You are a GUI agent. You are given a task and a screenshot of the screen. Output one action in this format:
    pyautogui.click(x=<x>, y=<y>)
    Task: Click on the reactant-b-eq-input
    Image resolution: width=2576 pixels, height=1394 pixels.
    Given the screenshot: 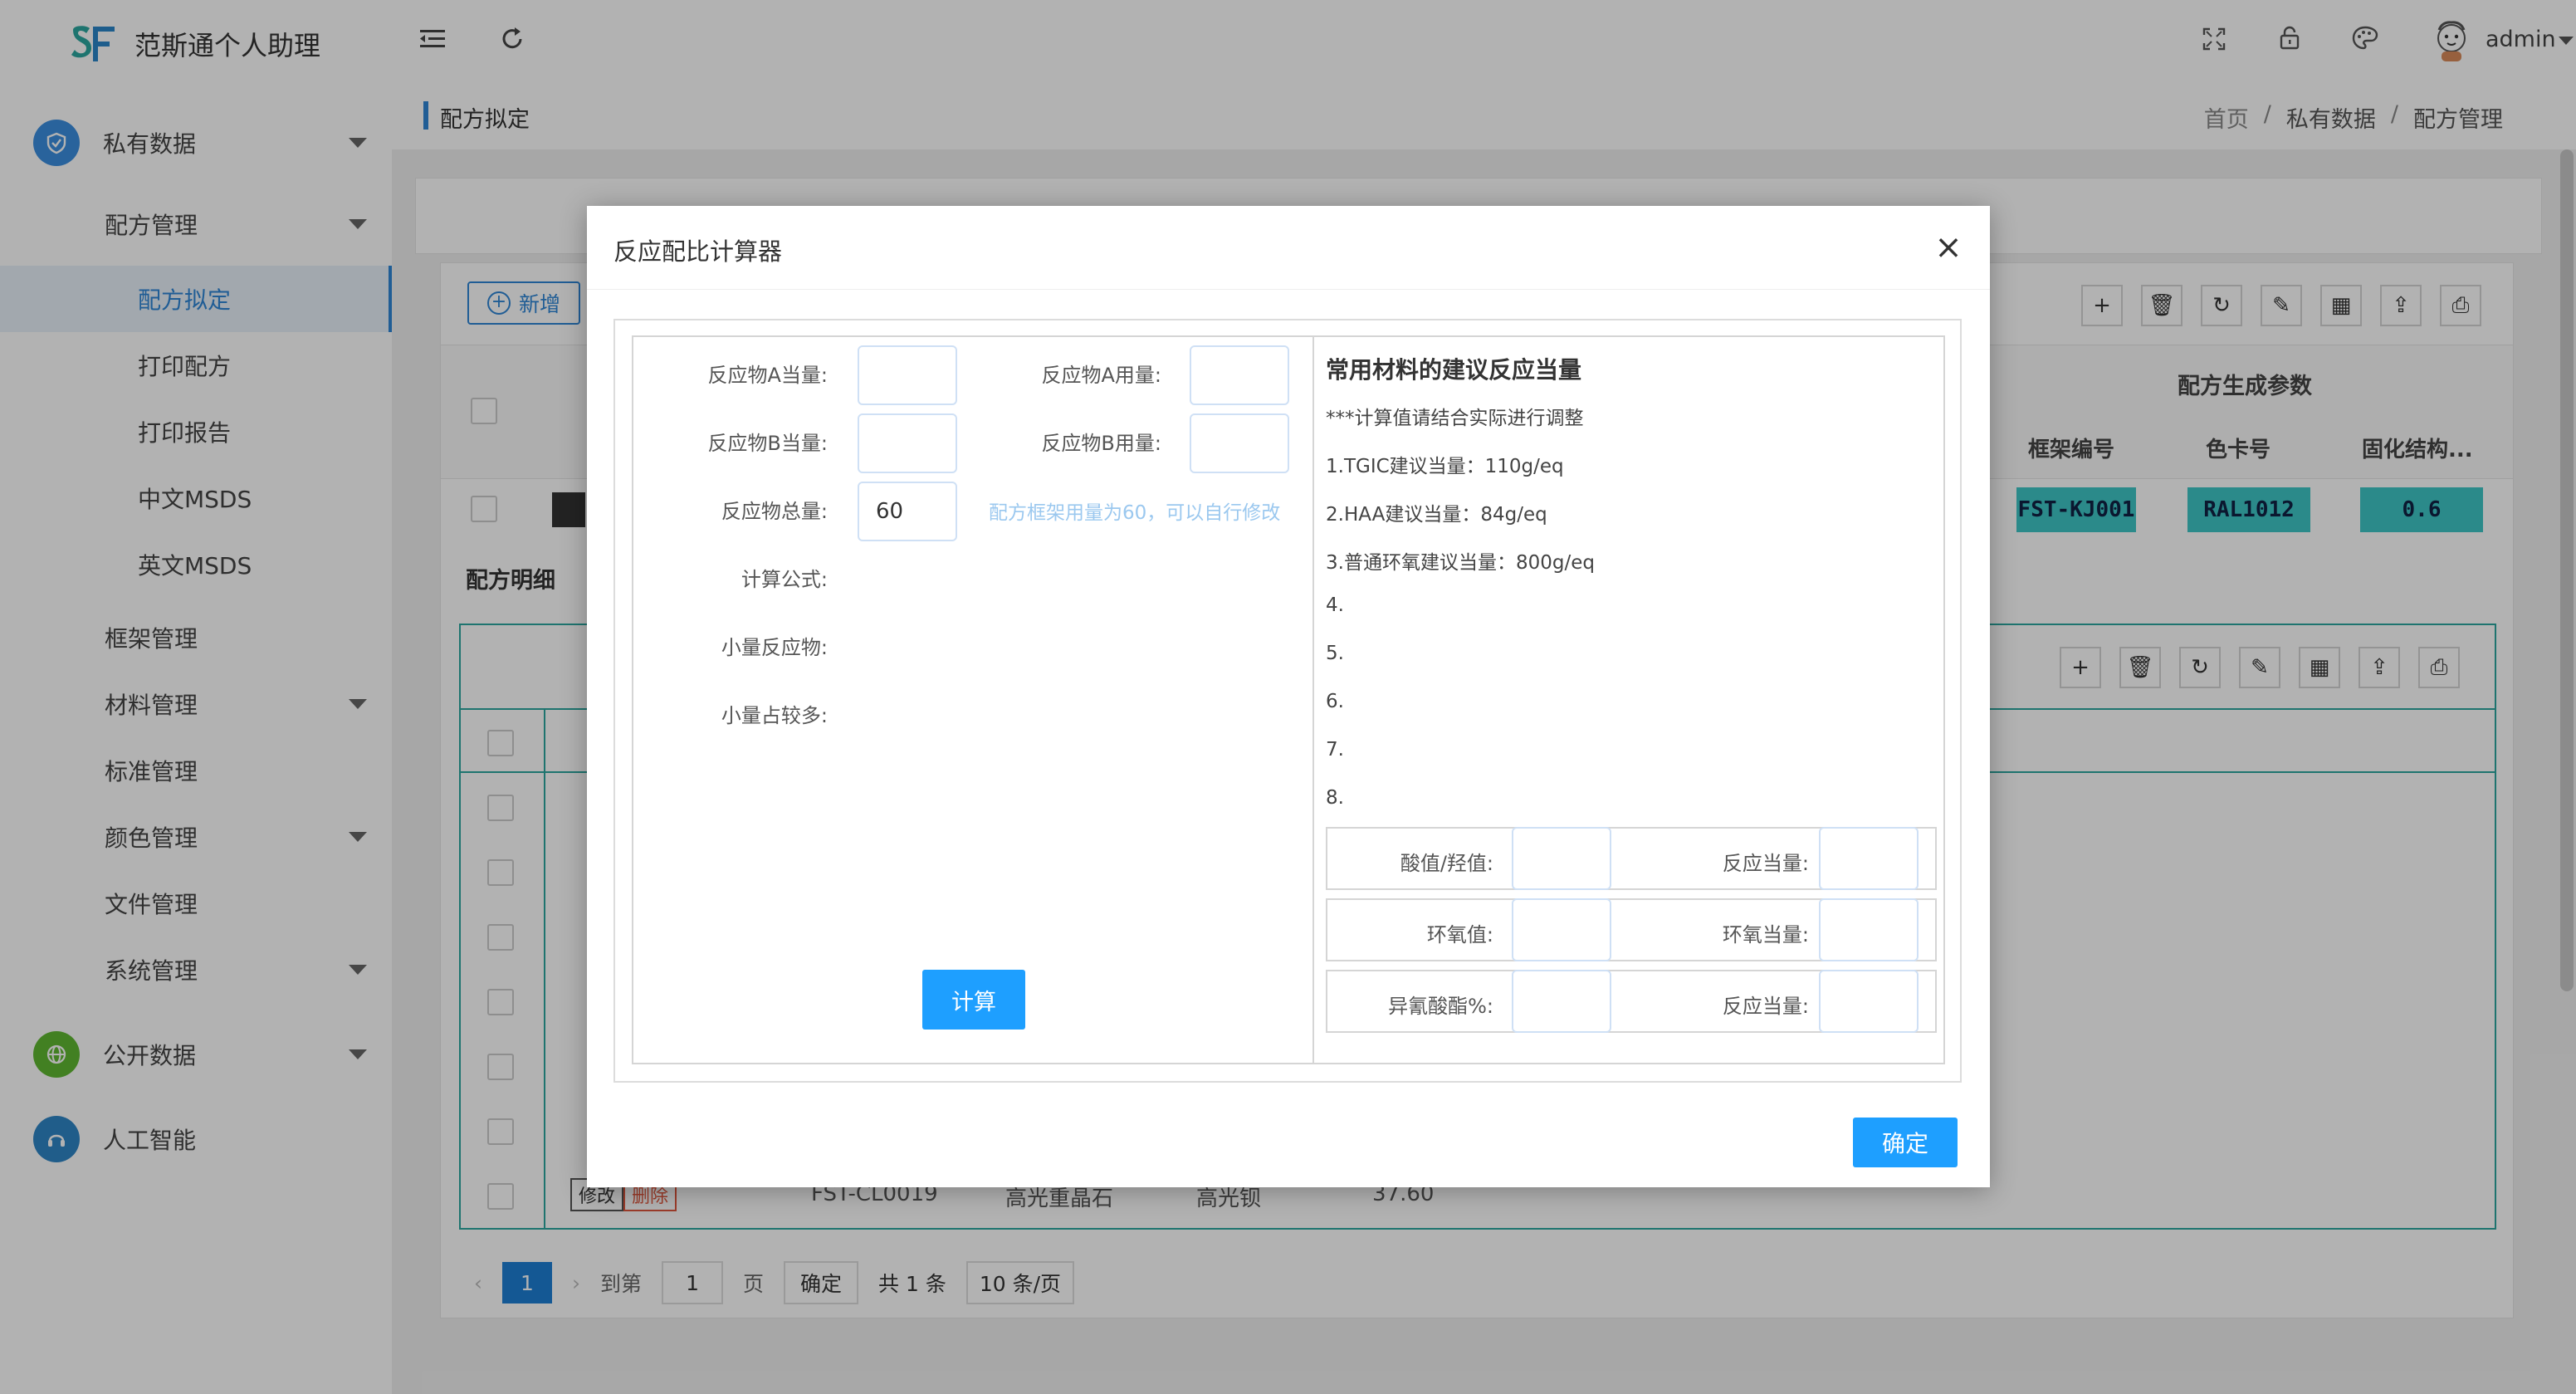 What is the action you would take?
    pyautogui.click(x=907, y=443)
    